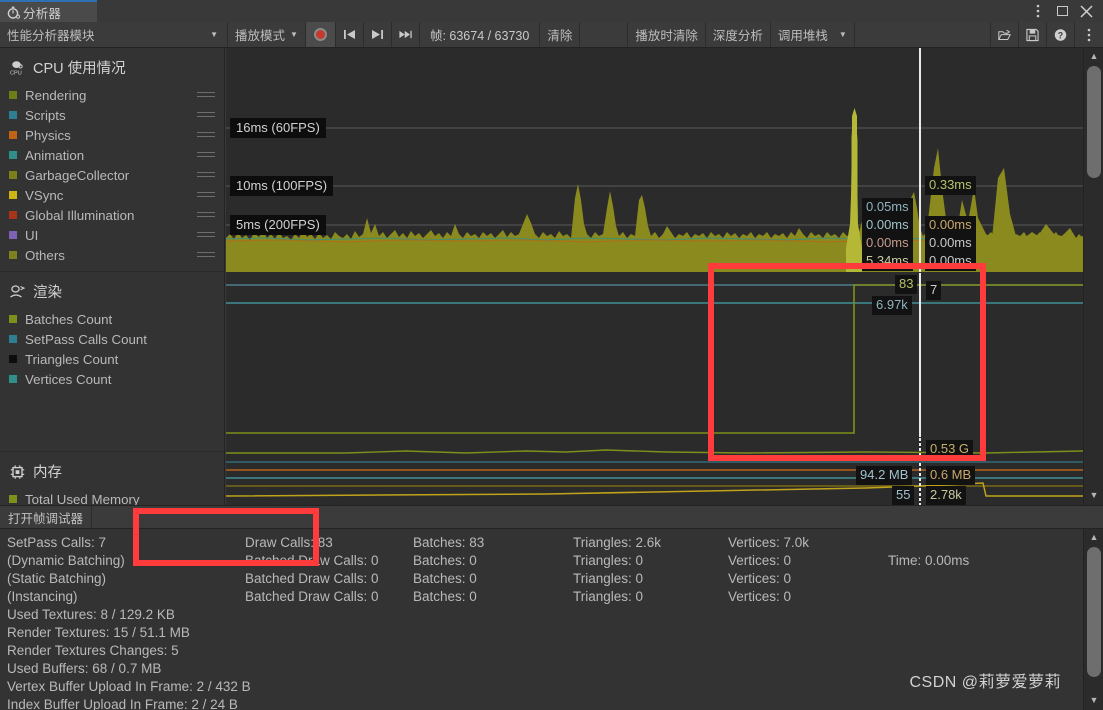 This screenshot has width=1103, height=710. I want to click on clear-on-play-toggle: 播放时清除, so click(667, 34).